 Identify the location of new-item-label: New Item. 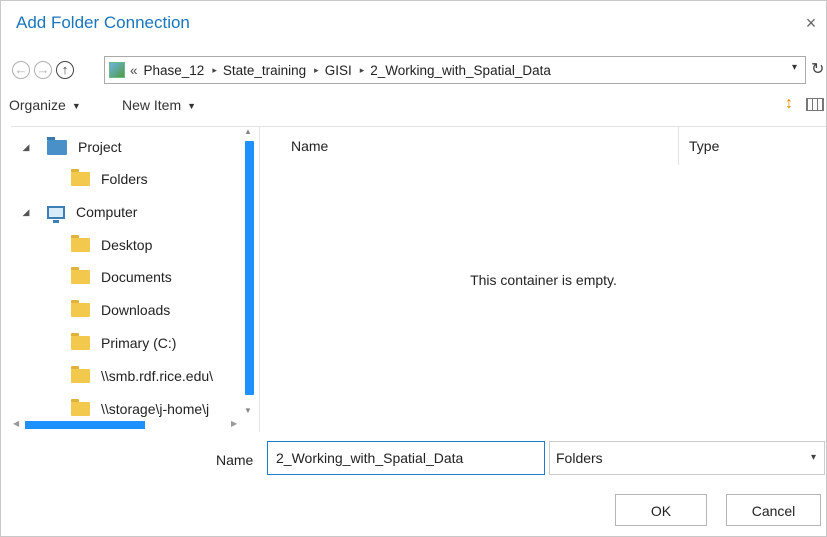
(152, 105).